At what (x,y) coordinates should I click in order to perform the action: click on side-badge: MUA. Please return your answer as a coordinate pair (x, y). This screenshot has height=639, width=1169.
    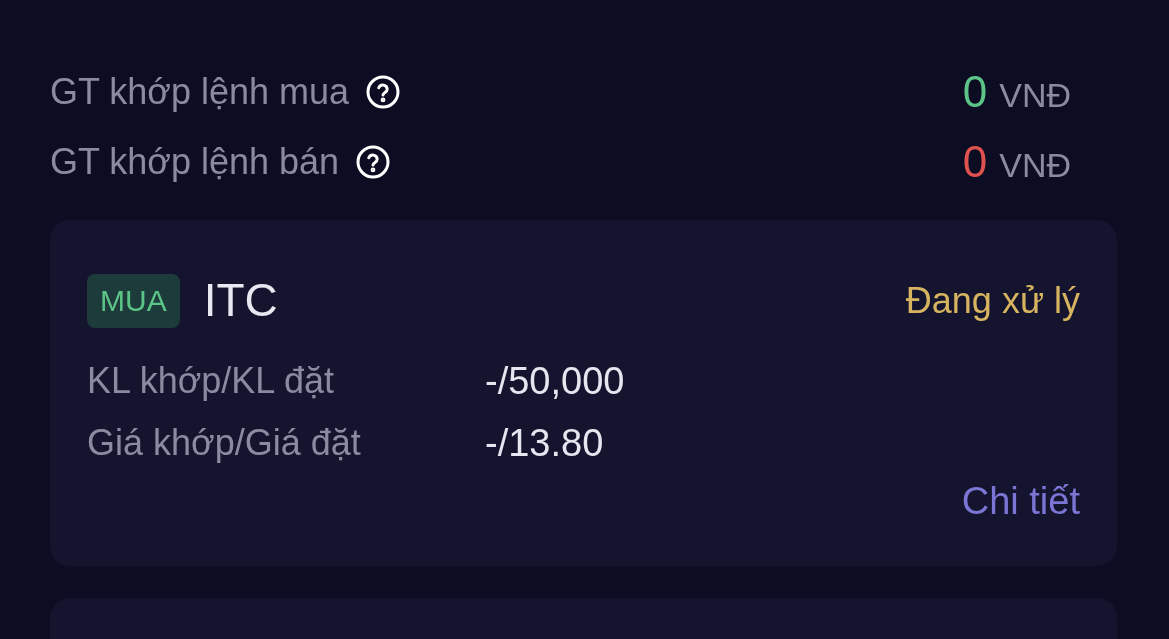
    Looking at the image, I should click on (133, 300).